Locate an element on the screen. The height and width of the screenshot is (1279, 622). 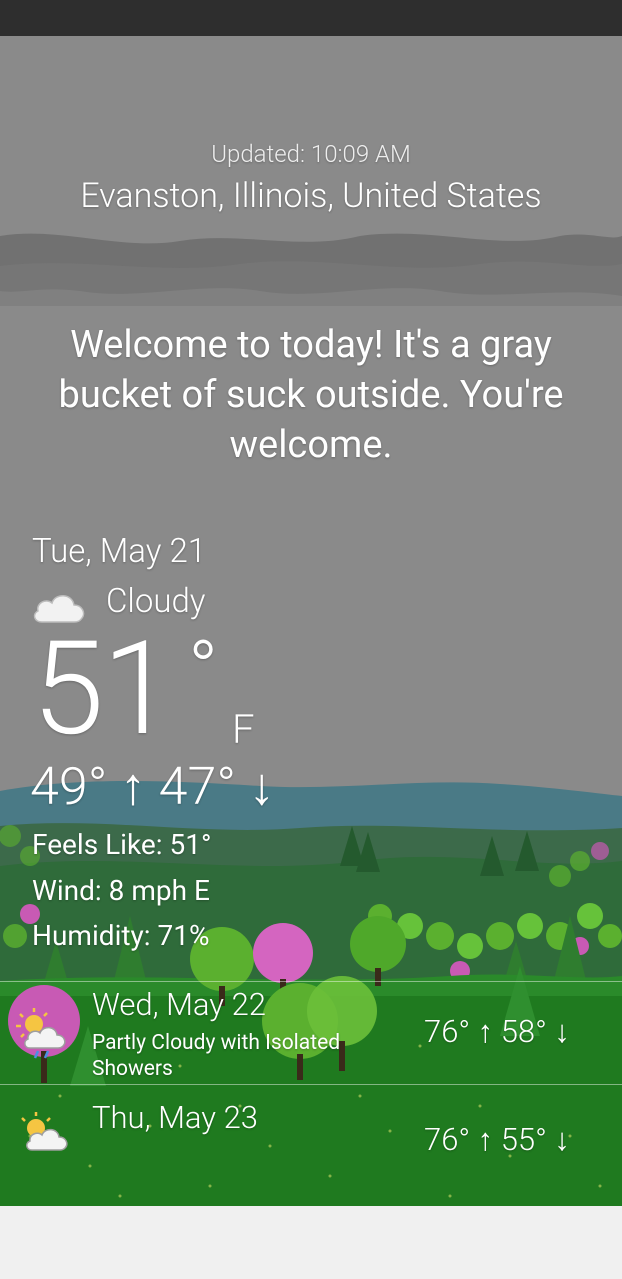
current-date: Tue, May 21 is located at coordinates (119, 551).